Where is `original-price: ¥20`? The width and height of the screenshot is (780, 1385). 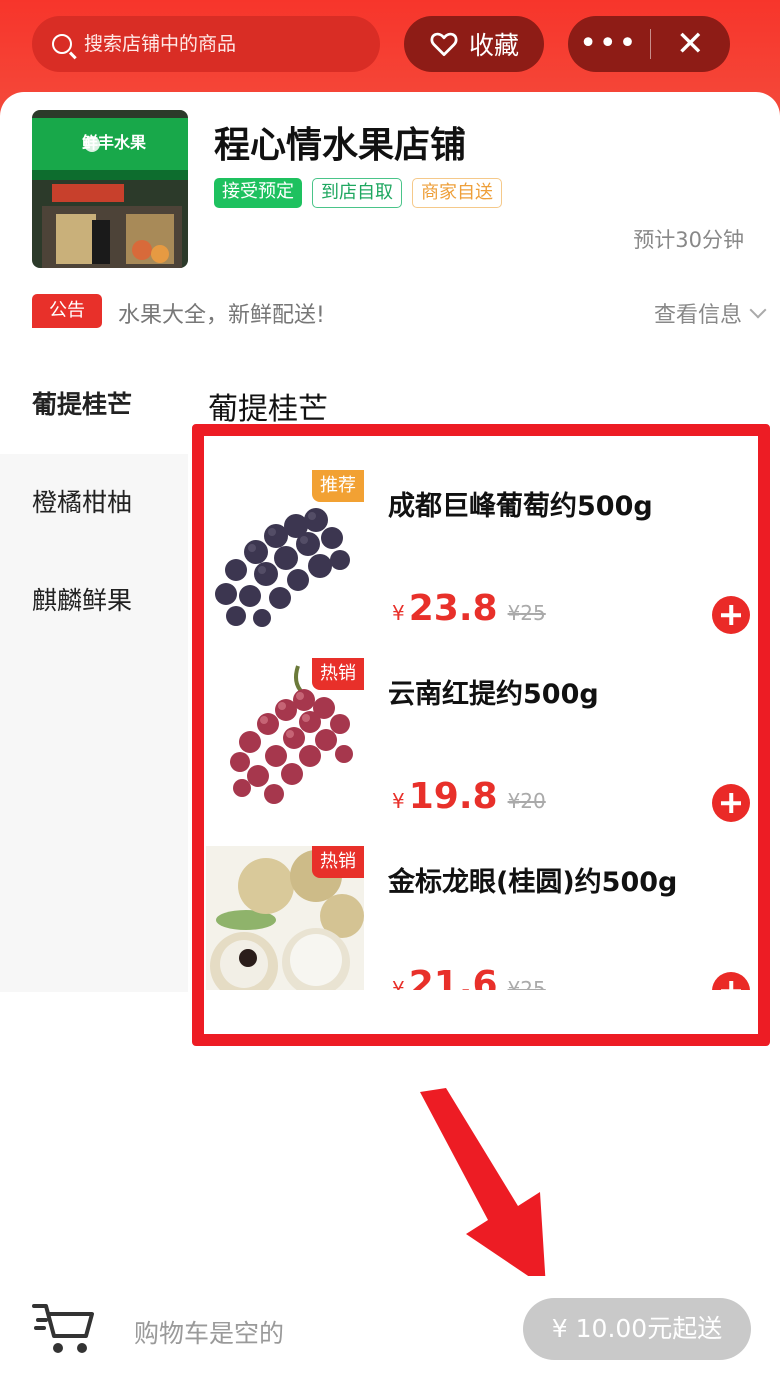
original-price: ¥20 is located at coordinates (526, 801).